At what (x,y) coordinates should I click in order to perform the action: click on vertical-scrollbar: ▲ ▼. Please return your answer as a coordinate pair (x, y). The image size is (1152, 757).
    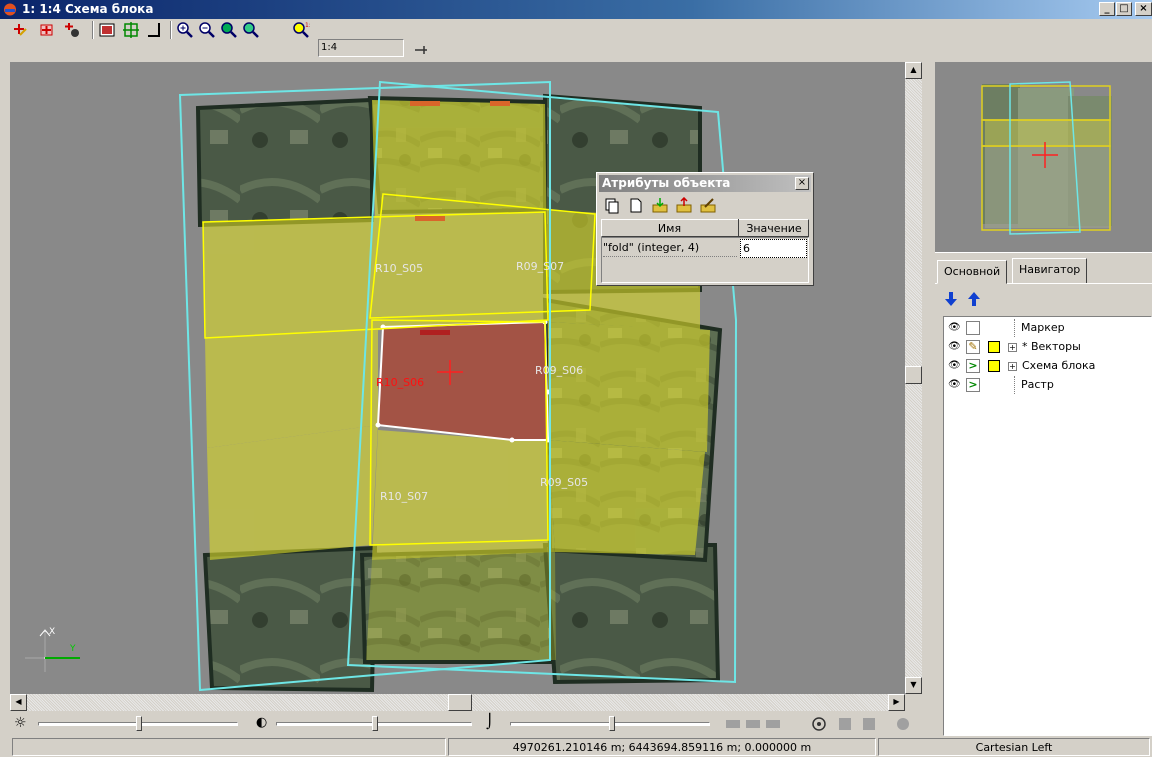
    Looking at the image, I should click on (913, 378).